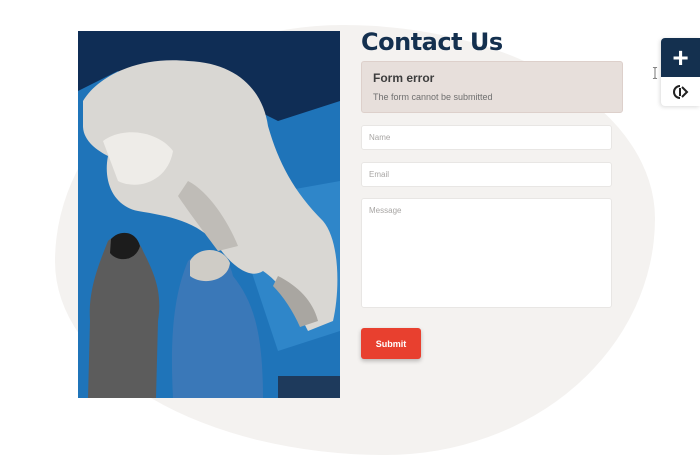 The image size is (700, 455). Describe the element at coordinates (486, 137) in the screenshot. I see `name-field` at that location.